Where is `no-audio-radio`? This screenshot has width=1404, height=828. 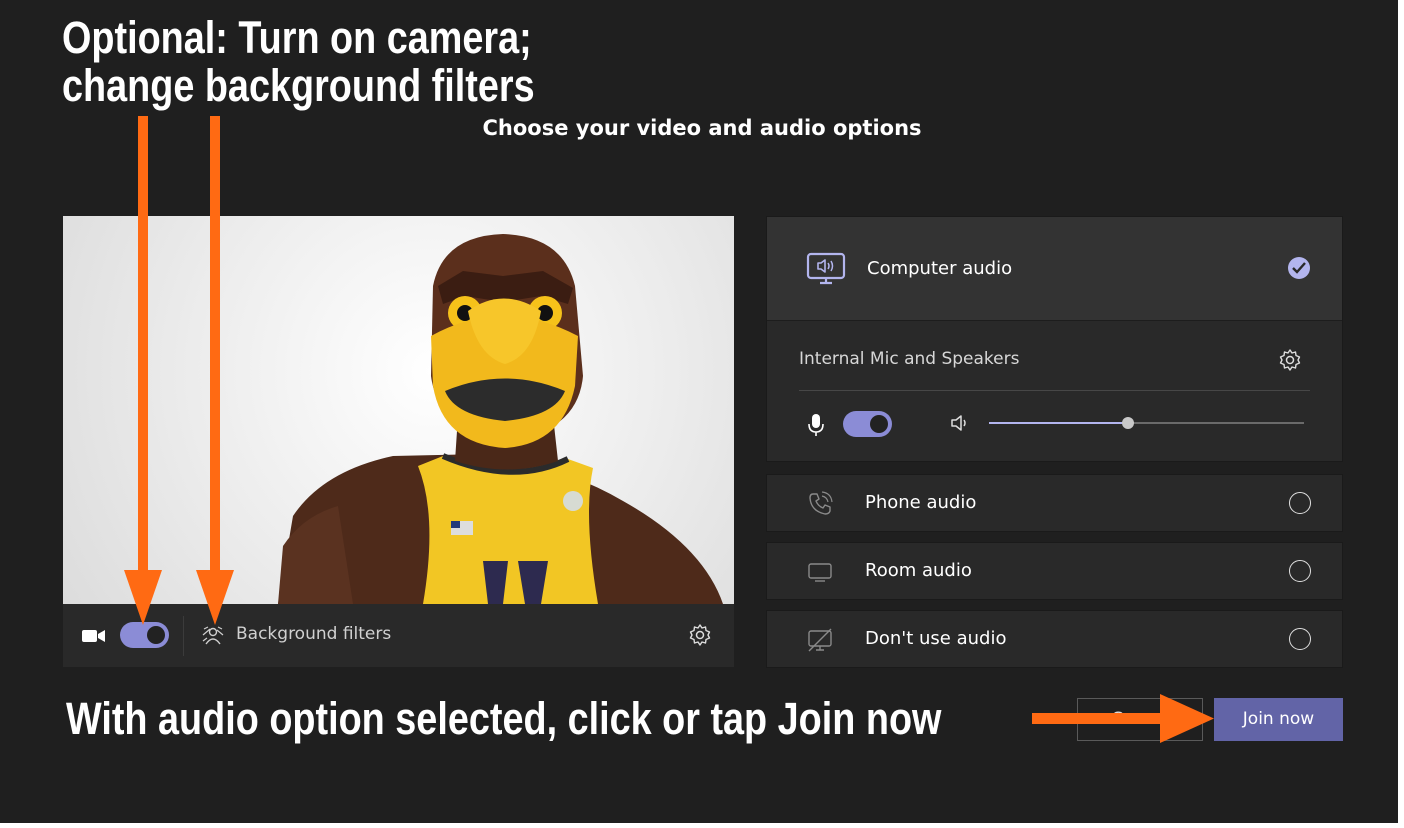
no-audio-radio is located at coordinates (1300, 639).